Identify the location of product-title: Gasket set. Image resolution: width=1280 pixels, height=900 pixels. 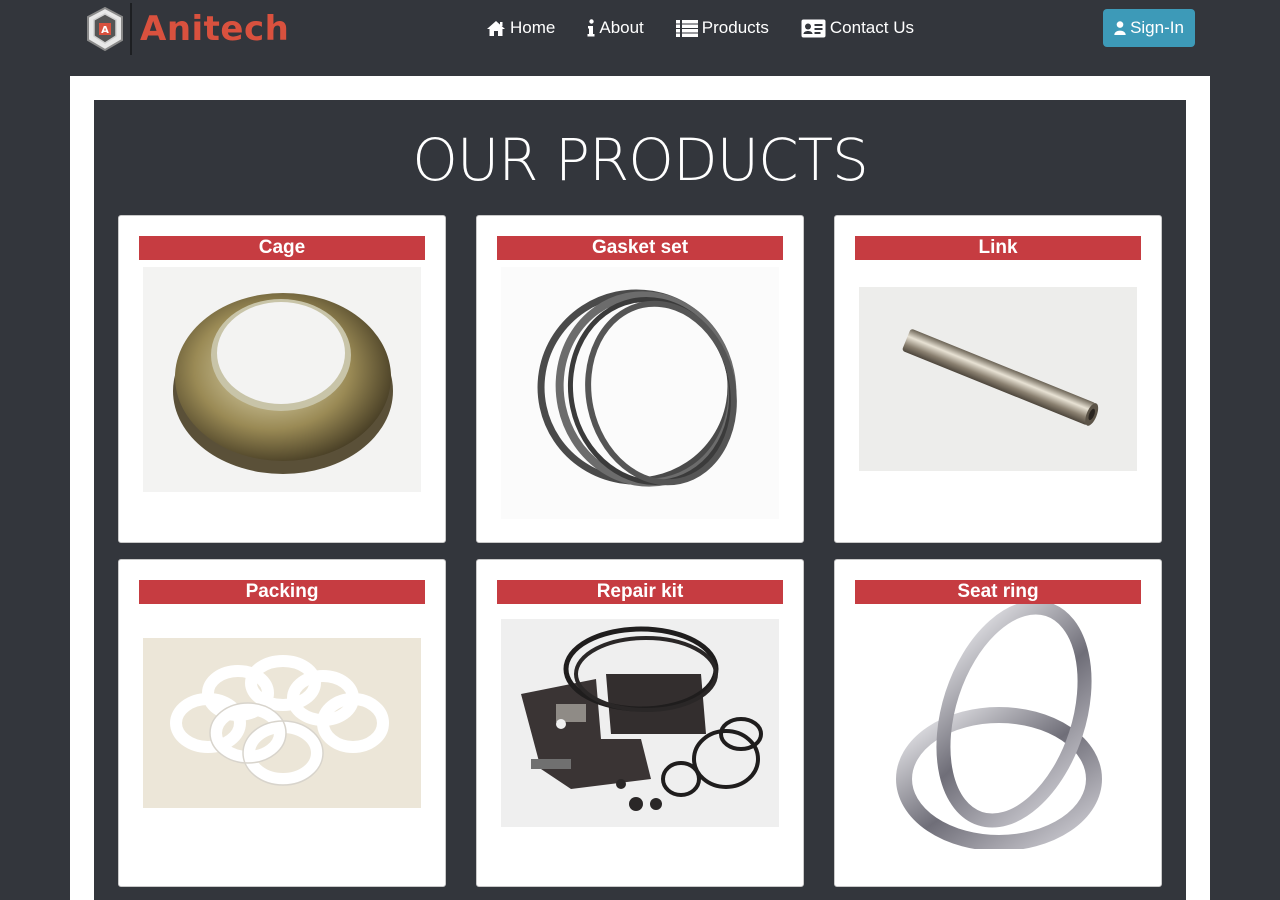
(640, 248).